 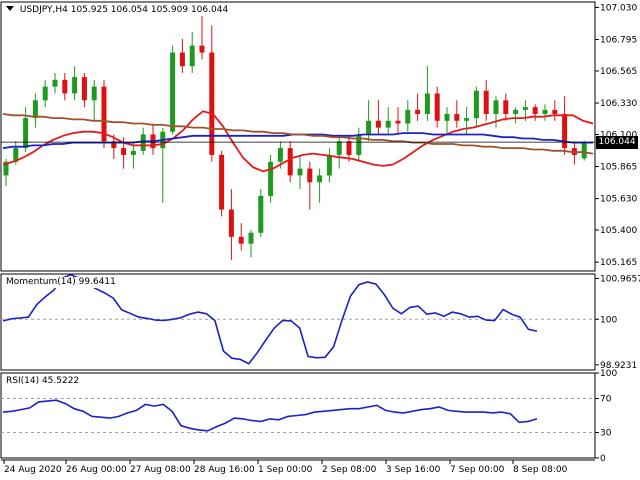 I want to click on price-tick-label: 105.865, so click(x=618, y=168).